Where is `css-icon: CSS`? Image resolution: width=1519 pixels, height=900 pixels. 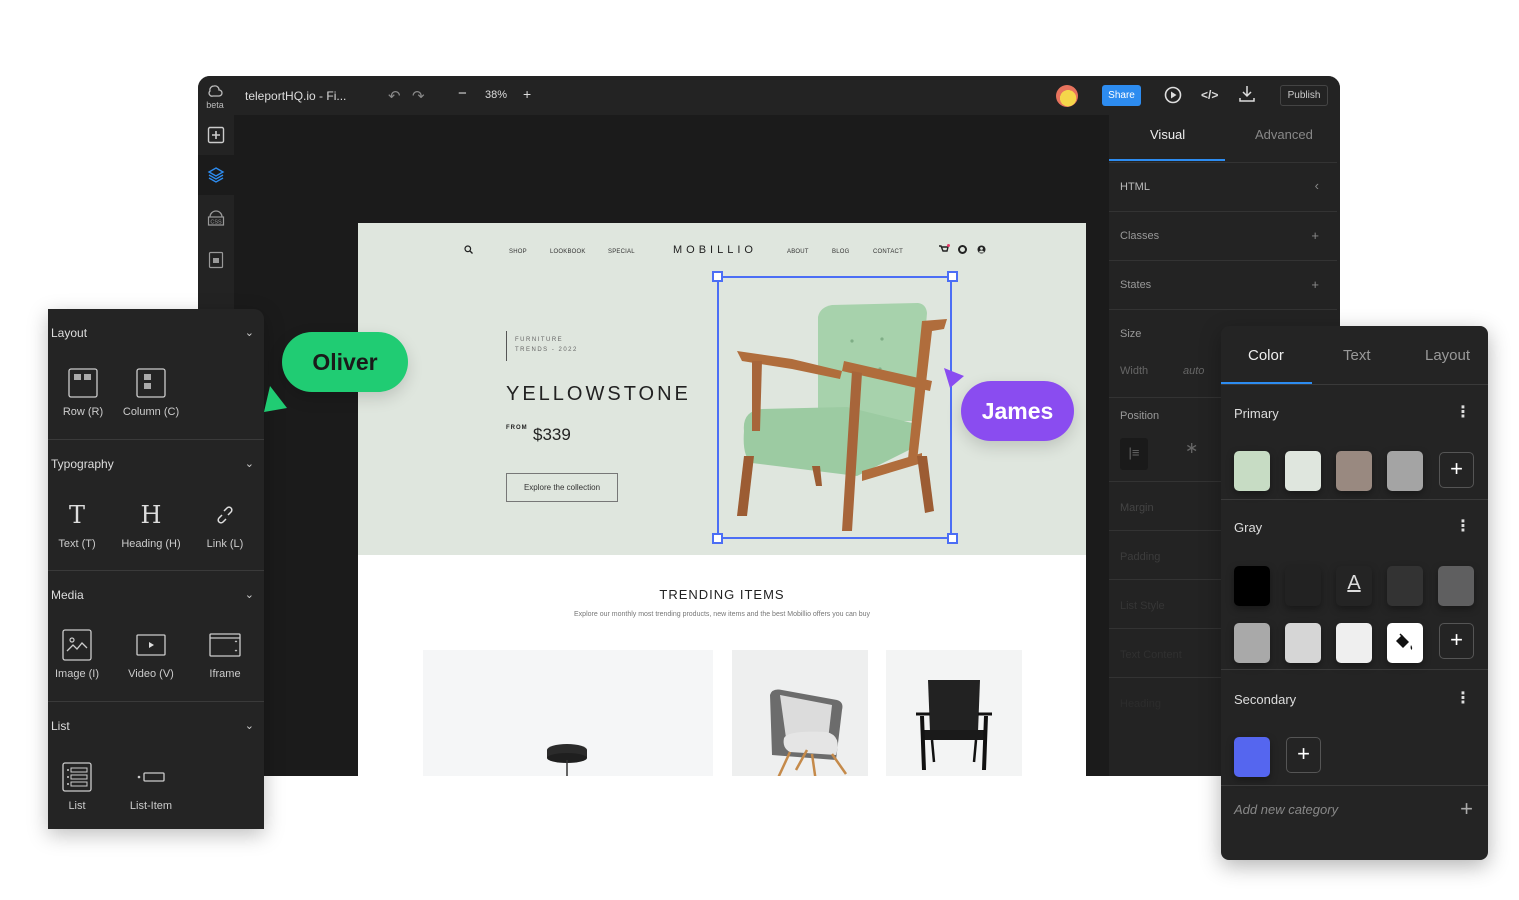 css-icon: CSS is located at coordinates (216, 218).